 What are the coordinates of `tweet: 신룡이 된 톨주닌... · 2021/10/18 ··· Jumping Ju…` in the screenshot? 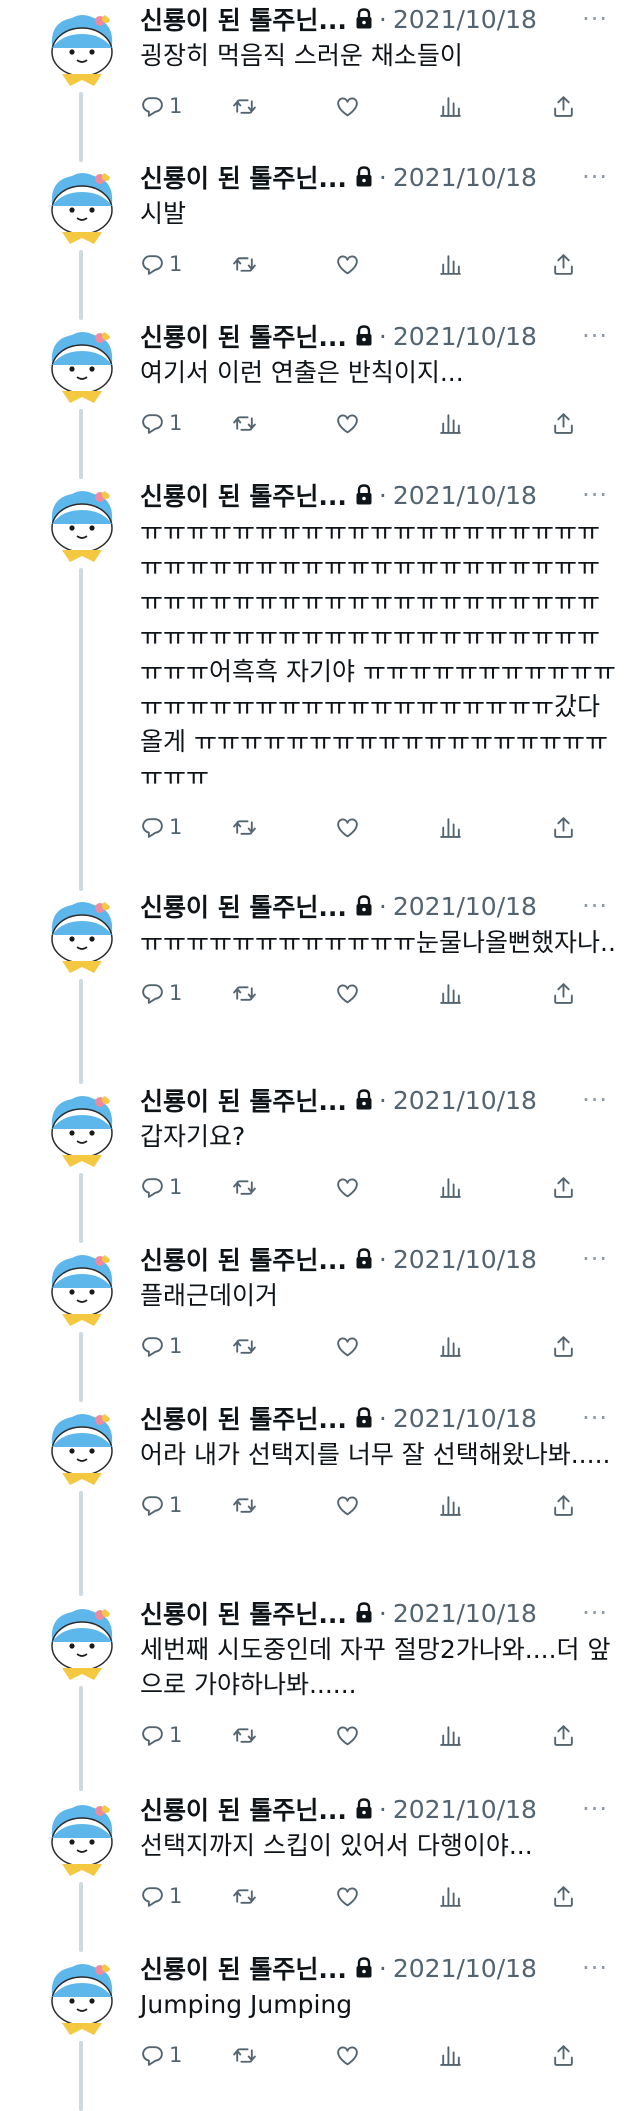 It's located at (320, 2030).